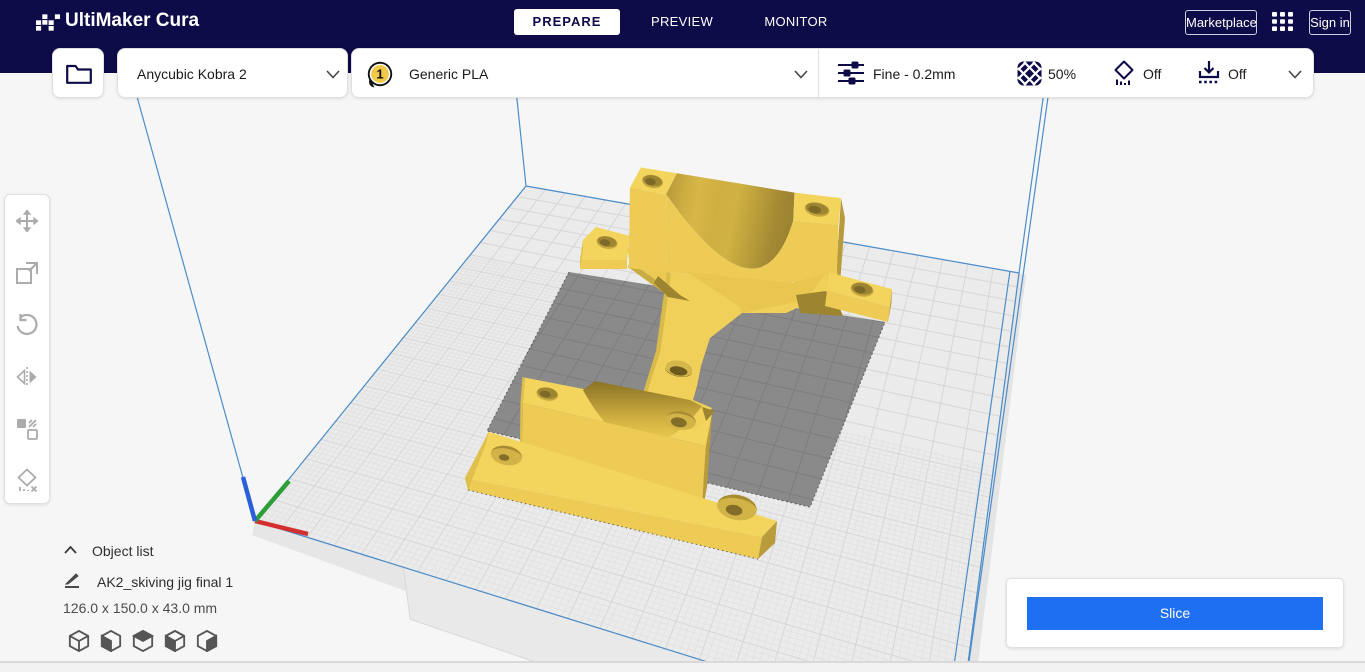  I want to click on svg-text: 1, so click(379, 74).